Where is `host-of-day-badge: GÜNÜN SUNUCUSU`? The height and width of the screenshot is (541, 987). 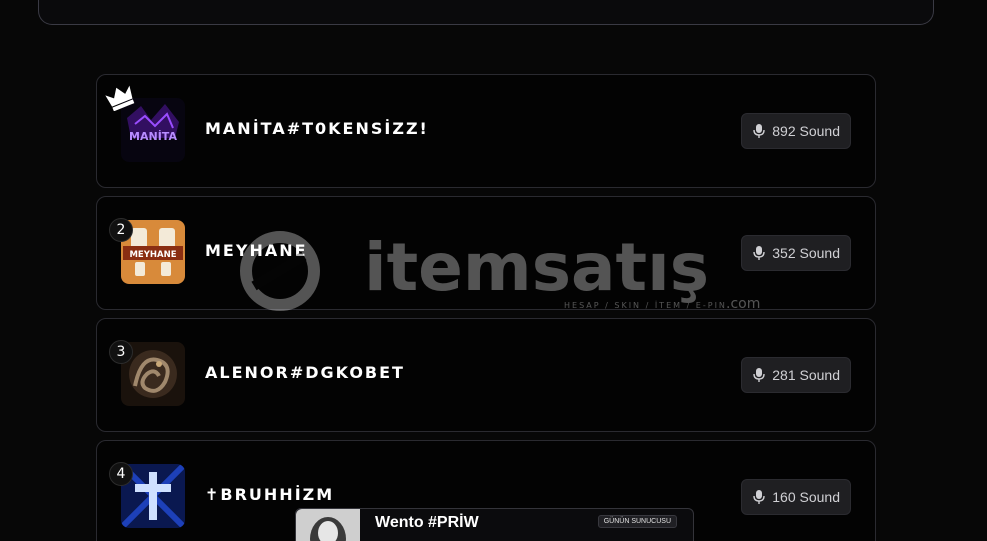 host-of-day-badge: GÜNÜN SUNUCUSU is located at coordinates (637, 521).